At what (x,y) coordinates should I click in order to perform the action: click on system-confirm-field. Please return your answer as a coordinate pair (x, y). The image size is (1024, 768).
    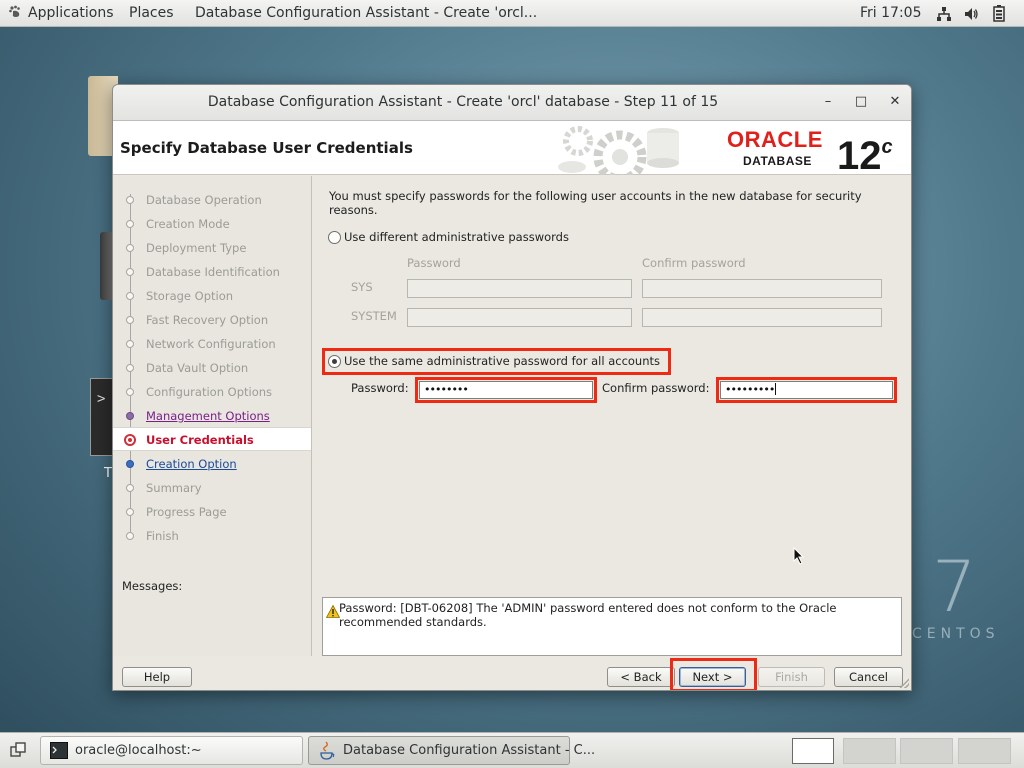
    Looking at the image, I should click on (762, 317).